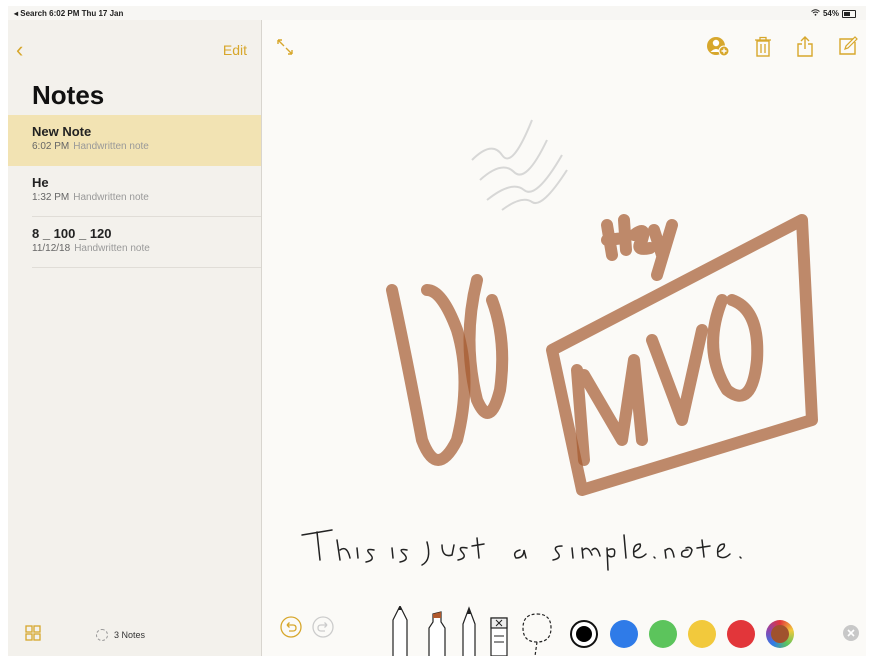 This screenshot has width=870, height=658. What do you see at coordinates (851, 635) in the screenshot?
I see `close-toolbar-icon` at bounding box center [851, 635].